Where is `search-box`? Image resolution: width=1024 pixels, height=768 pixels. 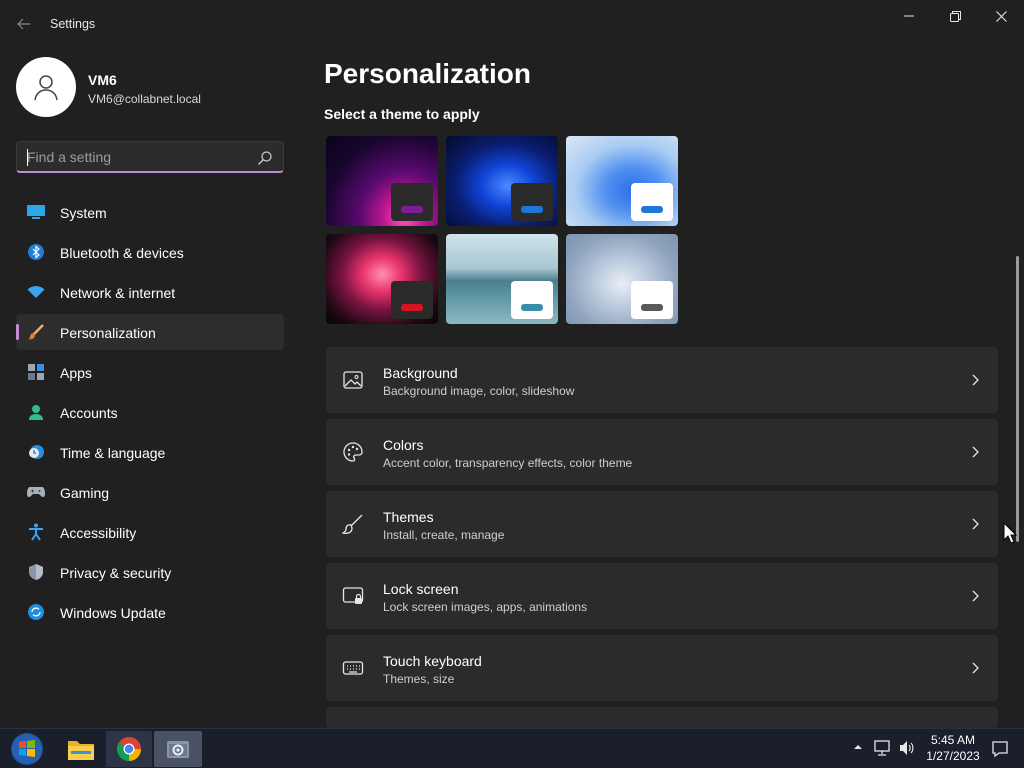
search-box is located at coordinates (150, 157).